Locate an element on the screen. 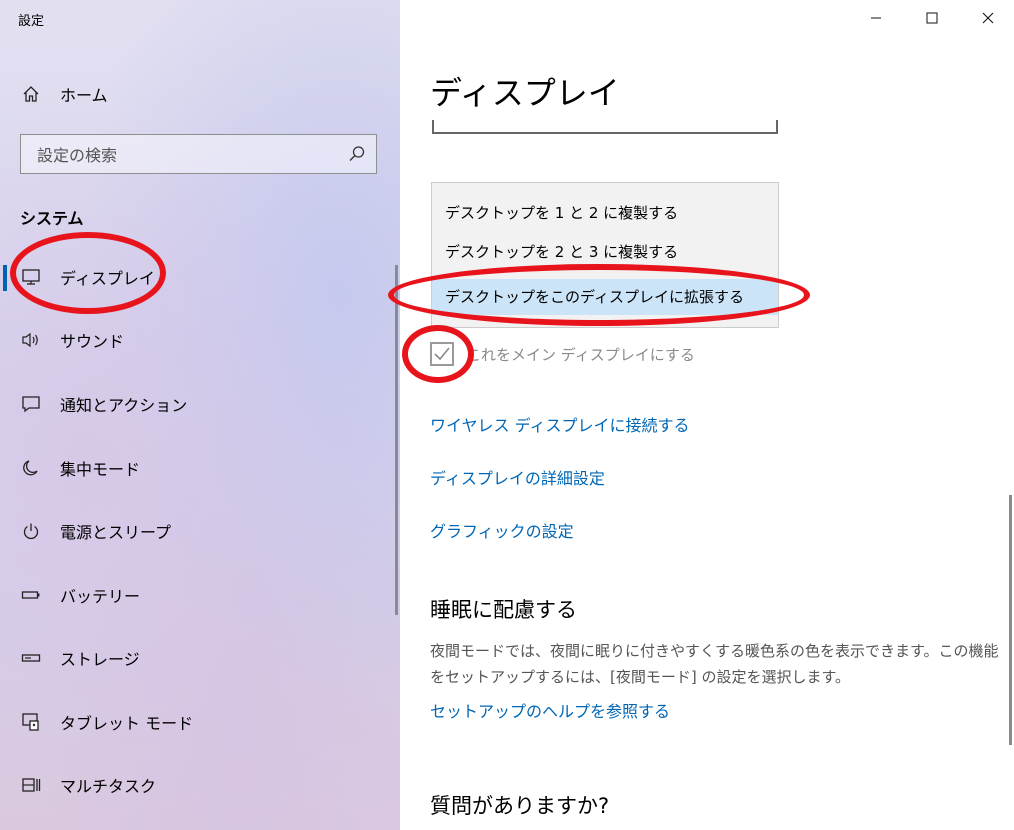 This screenshot has height=830, width=1014. sidebar-item-focus-assist: 集中モード is located at coordinates (195, 468).